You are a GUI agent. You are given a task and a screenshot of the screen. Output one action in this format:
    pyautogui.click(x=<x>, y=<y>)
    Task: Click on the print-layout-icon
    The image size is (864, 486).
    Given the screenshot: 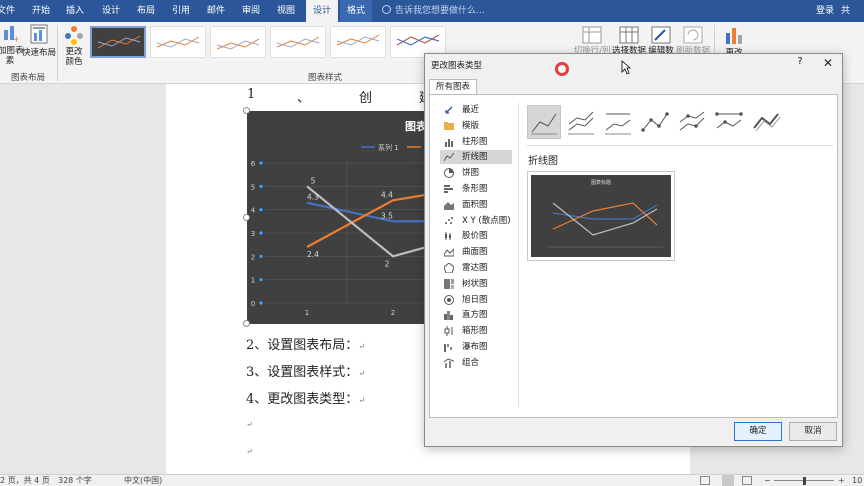 What is the action you would take?
    pyautogui.click(x=728, y=480)
    